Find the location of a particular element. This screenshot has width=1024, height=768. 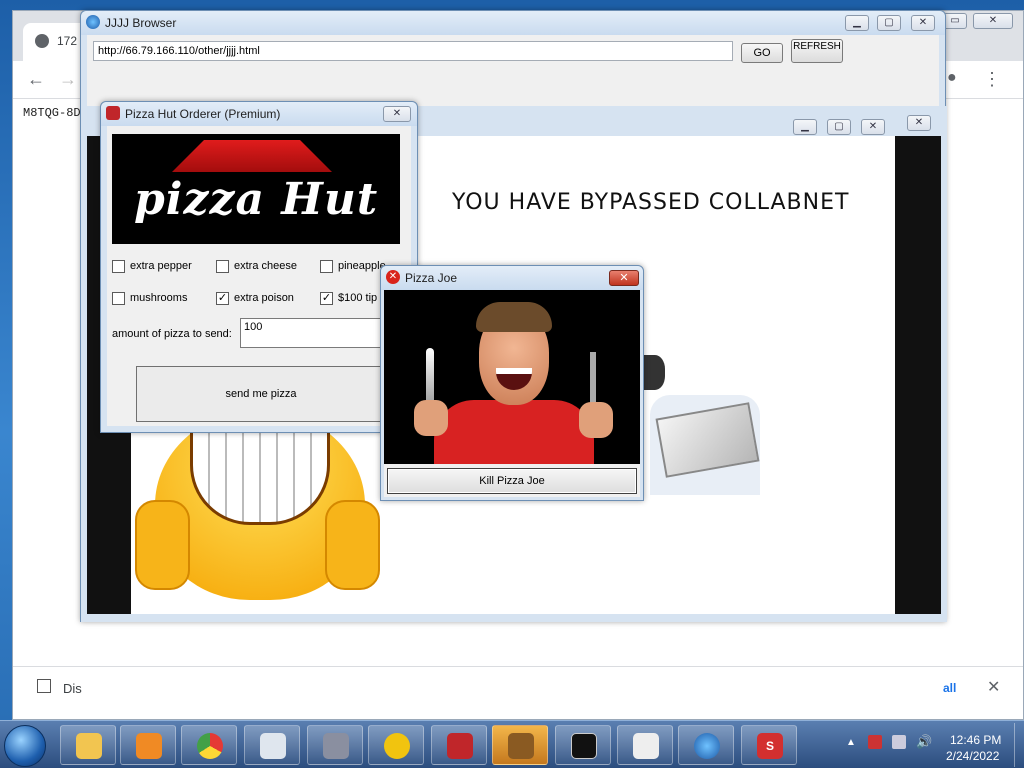

chrome-window-controls: ▭ ✕ is located at coordinates (983, 22).